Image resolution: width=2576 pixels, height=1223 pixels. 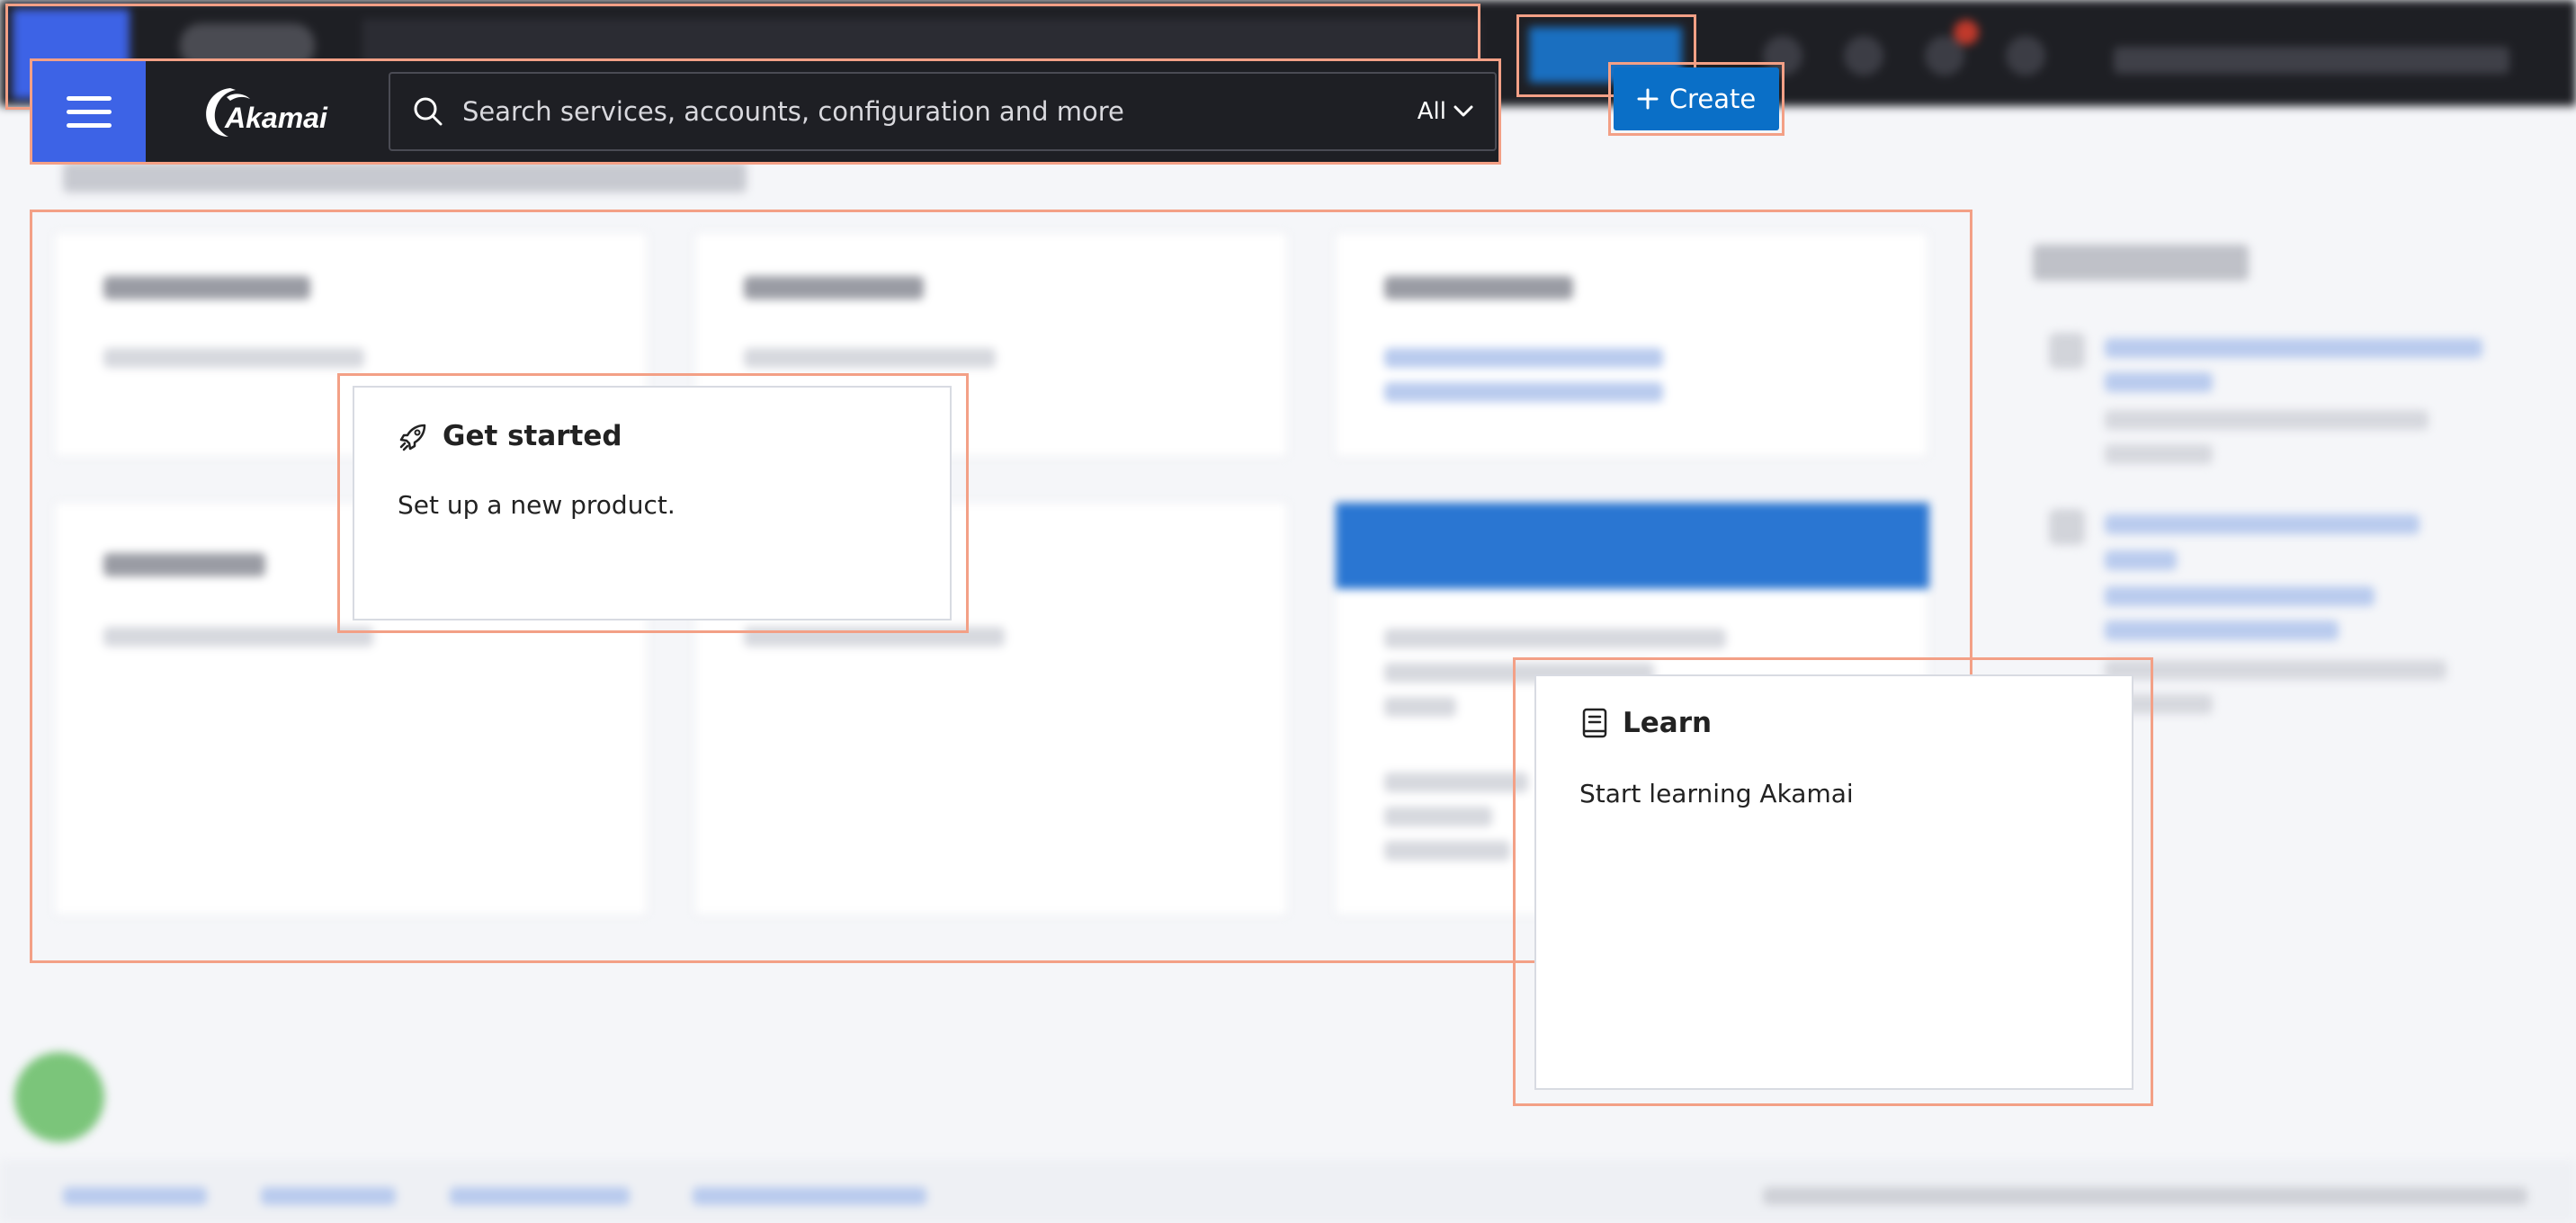 What do you see at coordinates (89, 111) in the screenshot?
I see `hamburger-menu-icon` at bounding box center [89, 111].